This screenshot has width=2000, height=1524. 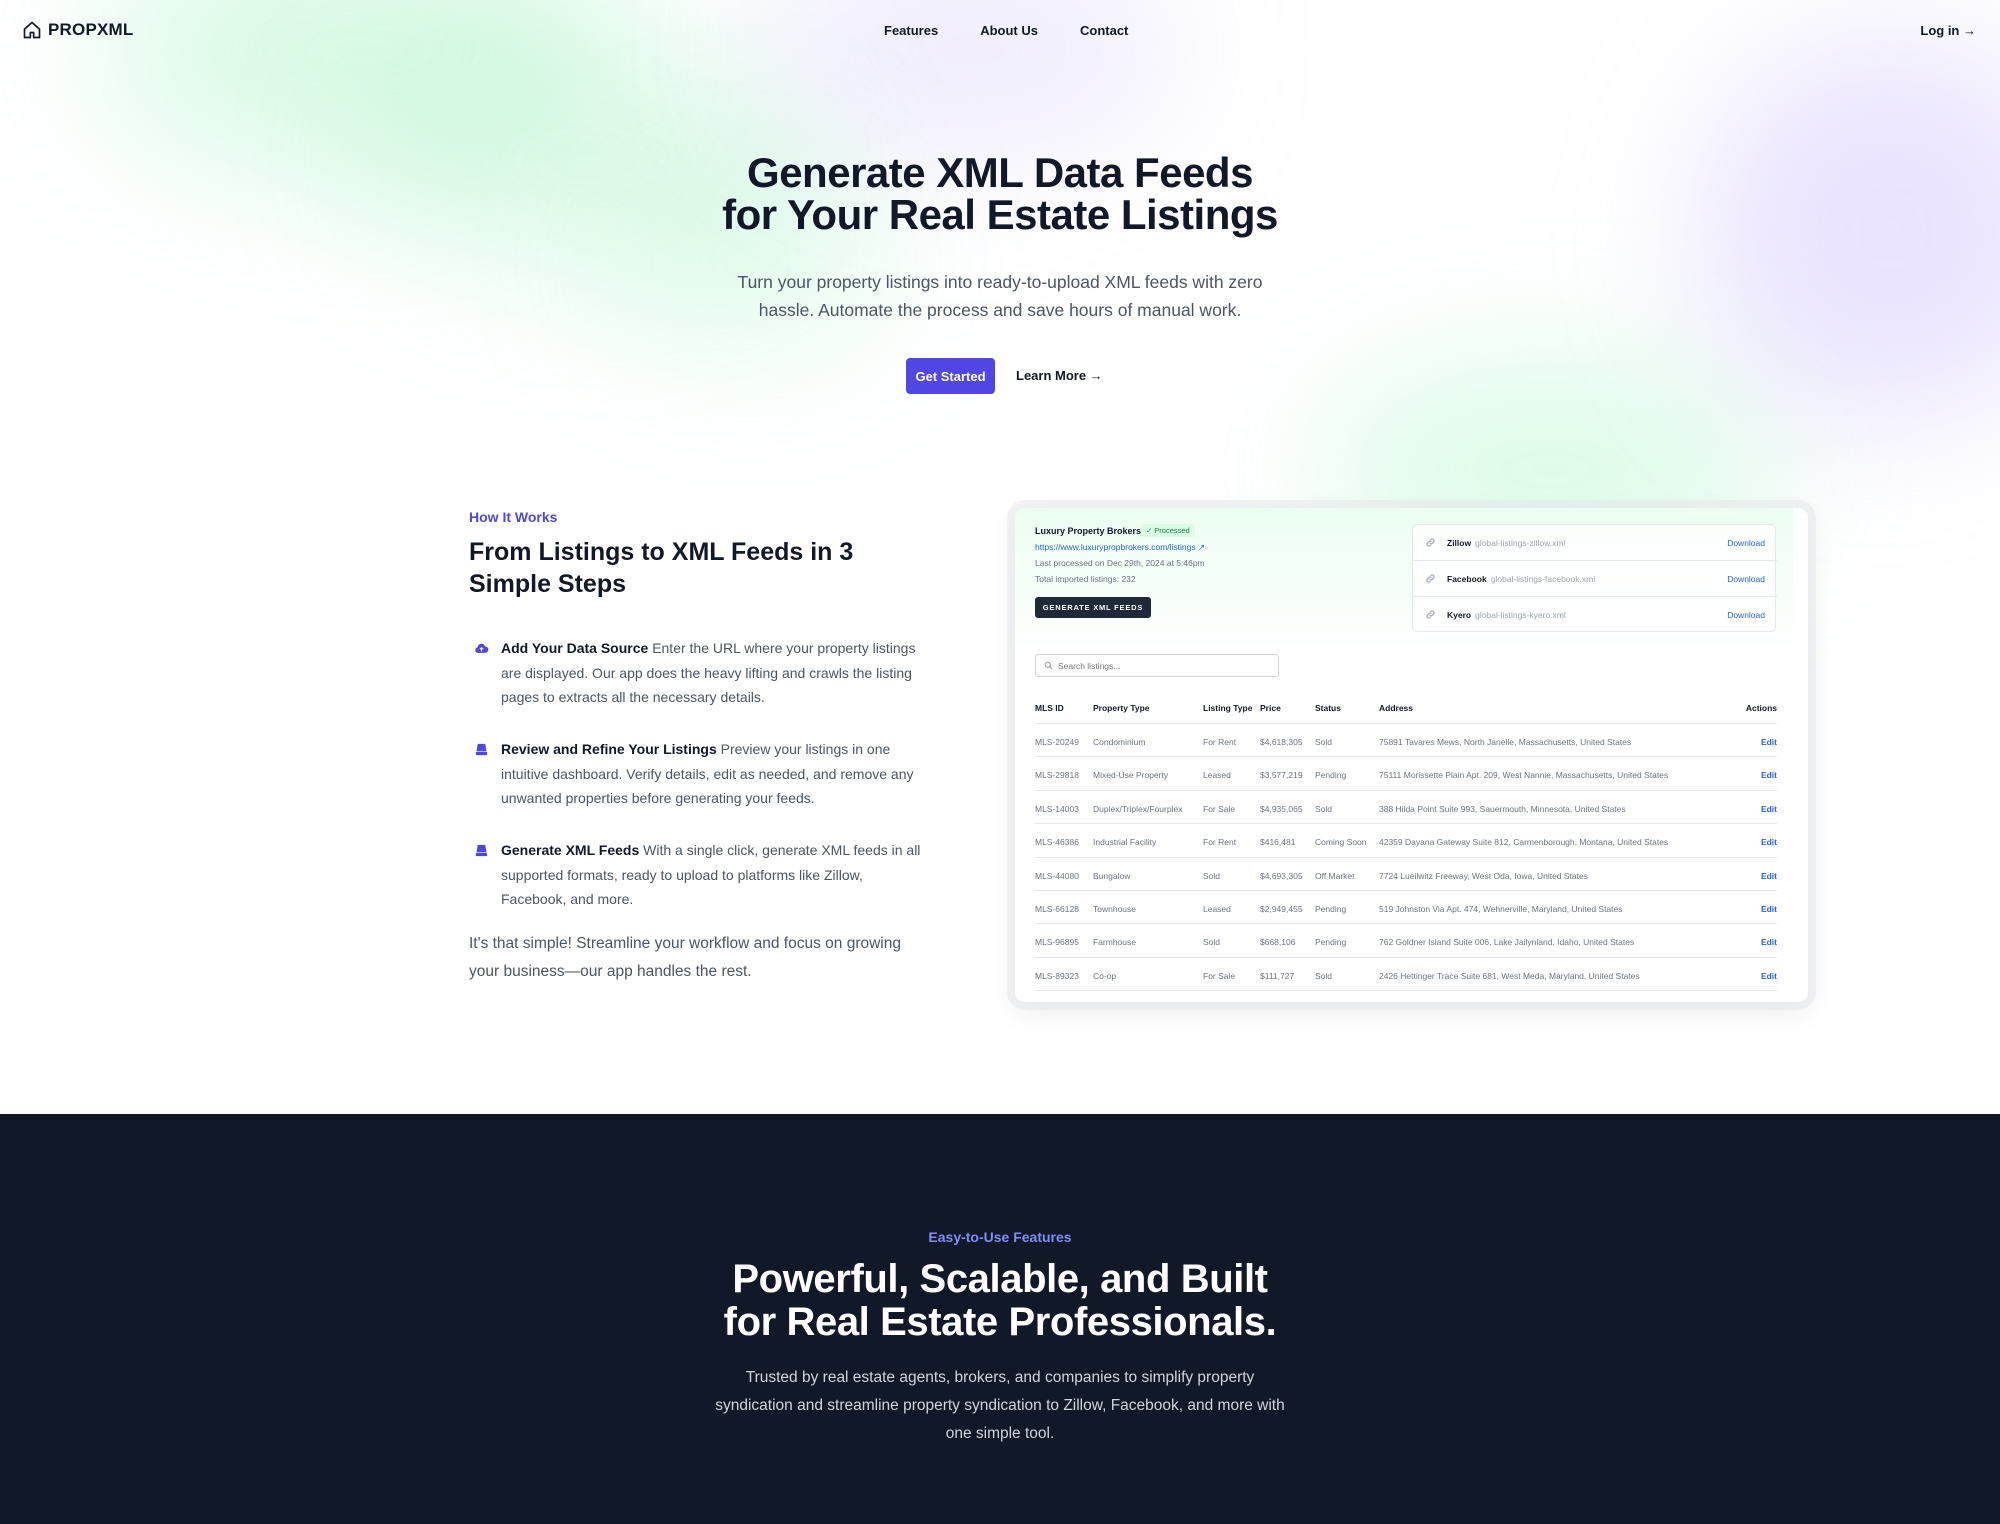 What do you see at coordinates (1220, 742) in the screenshot?
I see `table-cell: For Rent` at bounding box center [1220, 742].